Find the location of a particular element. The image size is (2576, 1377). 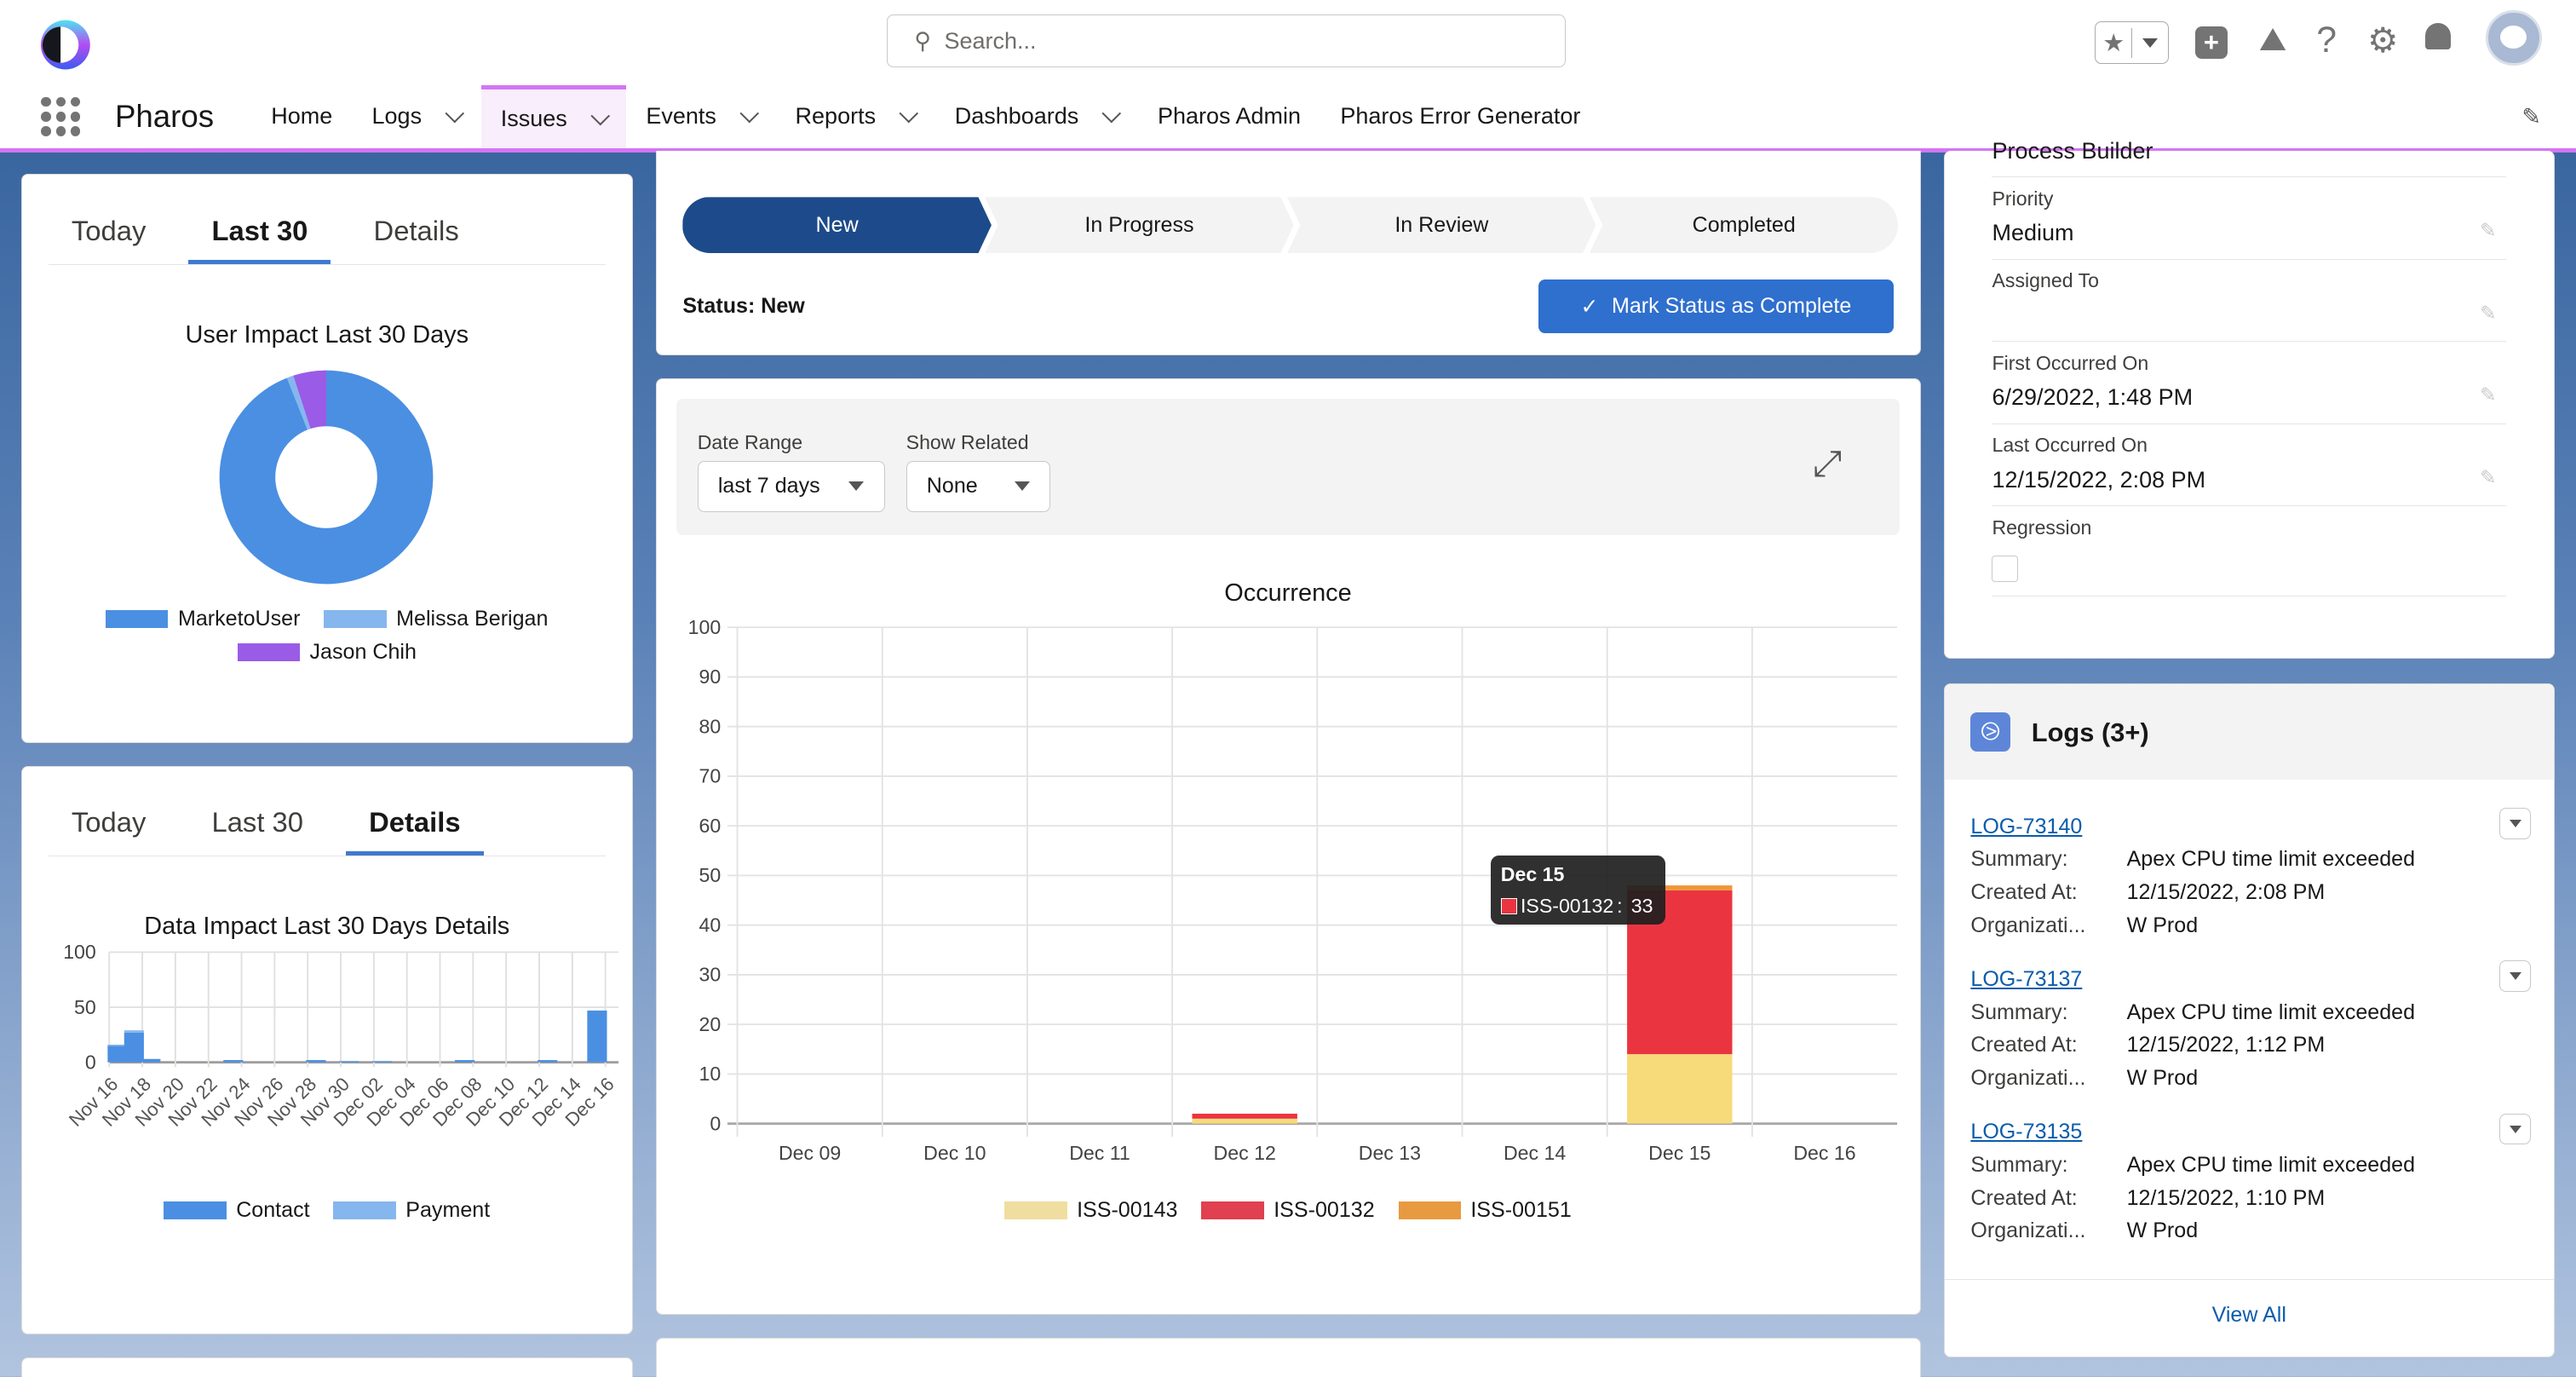

log-link: LOG-73135 is located at coordinates (2026, 1132).